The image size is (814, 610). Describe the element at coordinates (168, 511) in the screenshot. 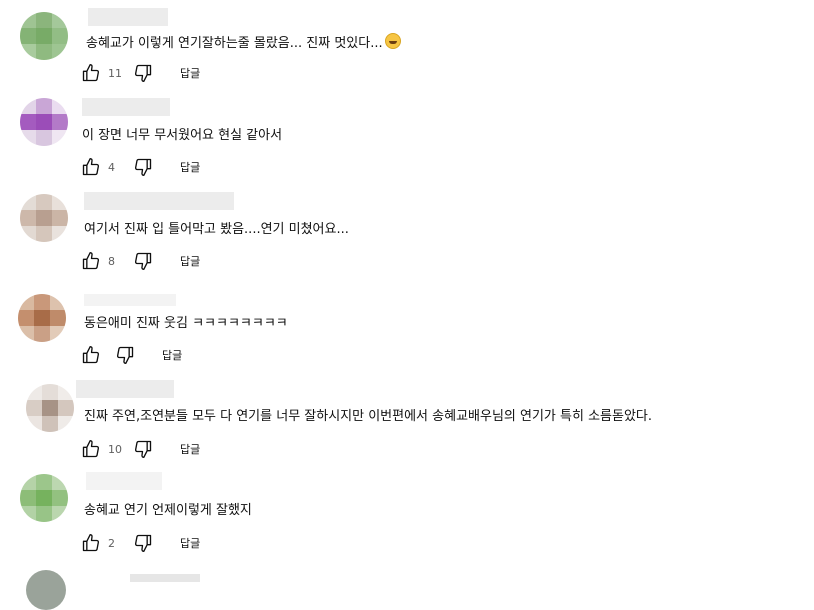

I see `comment-text: 송혜교 연기 언제이렇게 잘했지` at that location.